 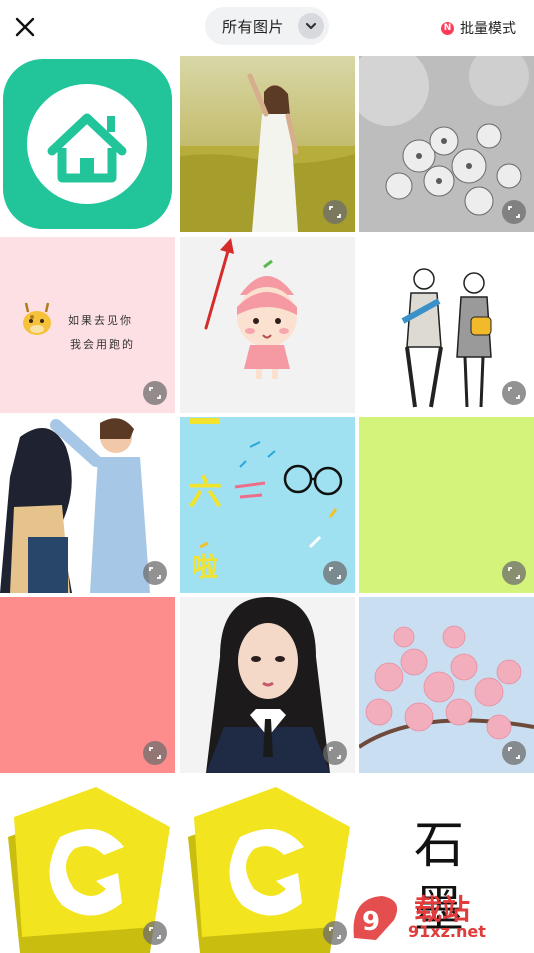 What do you see at coordinates (446, 144) in the screenshot?
I see `grid-tile-grey-blossom` at bounding box center [446, 144].